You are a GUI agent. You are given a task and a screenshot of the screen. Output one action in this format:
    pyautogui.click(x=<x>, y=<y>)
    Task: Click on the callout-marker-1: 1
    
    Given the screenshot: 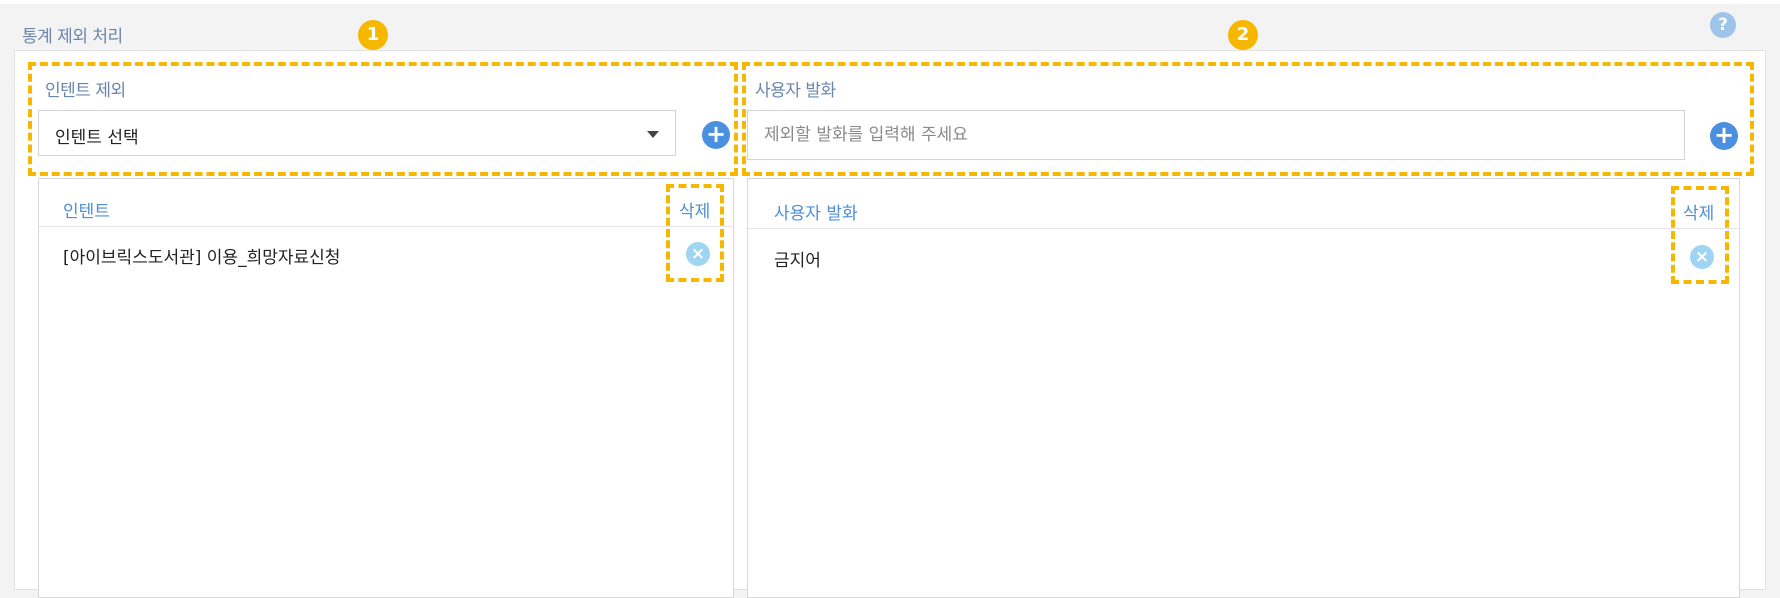 What is the action you would take?
    pyautogui.click(x=373, y=35)
    